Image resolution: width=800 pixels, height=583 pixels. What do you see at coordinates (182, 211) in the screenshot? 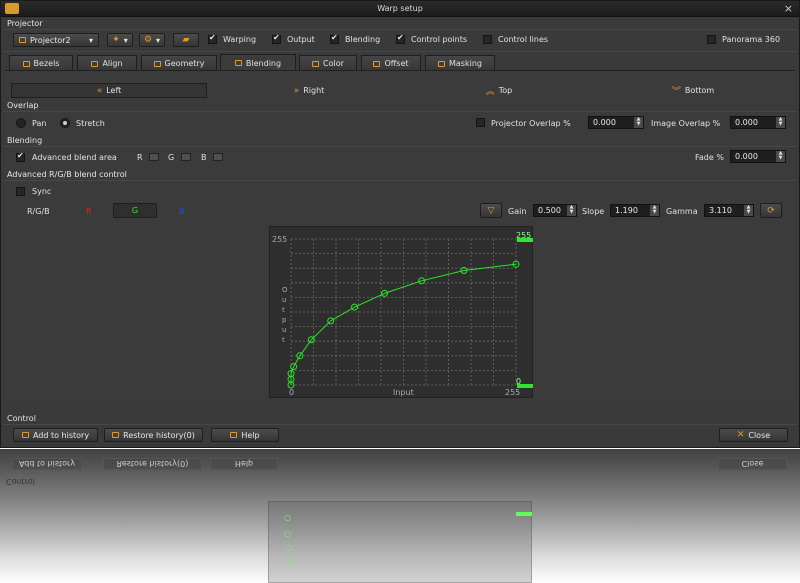
I see `channel-b-button: B` at bounding box center [182, 211].